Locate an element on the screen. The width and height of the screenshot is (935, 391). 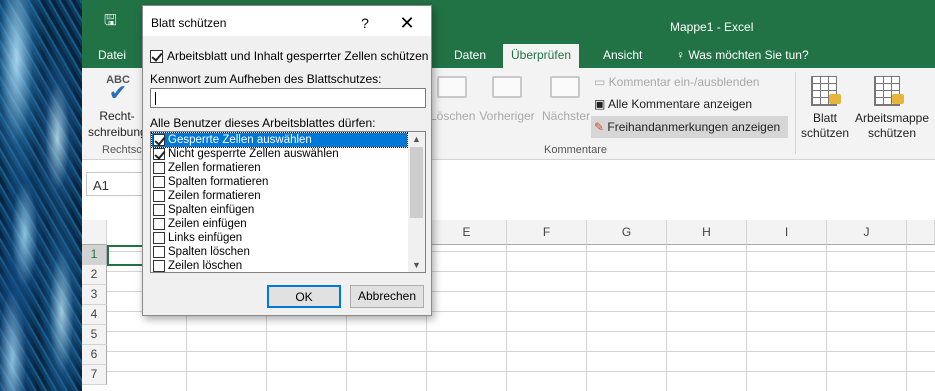
tell-me-label: Was möchten Sie tun? is located at coordinates (748, 55).